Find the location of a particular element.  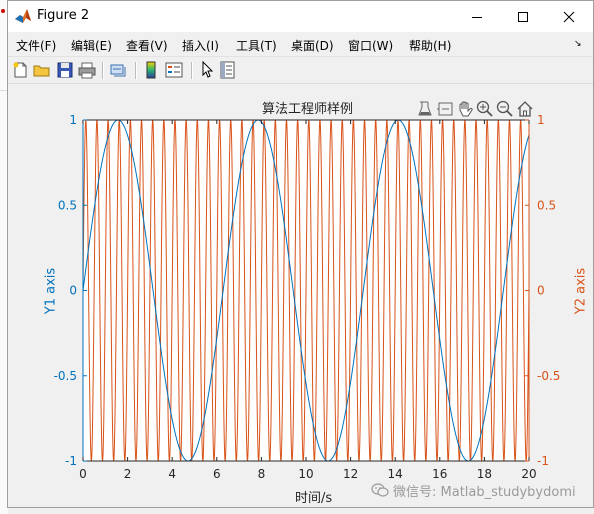

y1-tick-label: 1 is located at coordinates (73, 120).